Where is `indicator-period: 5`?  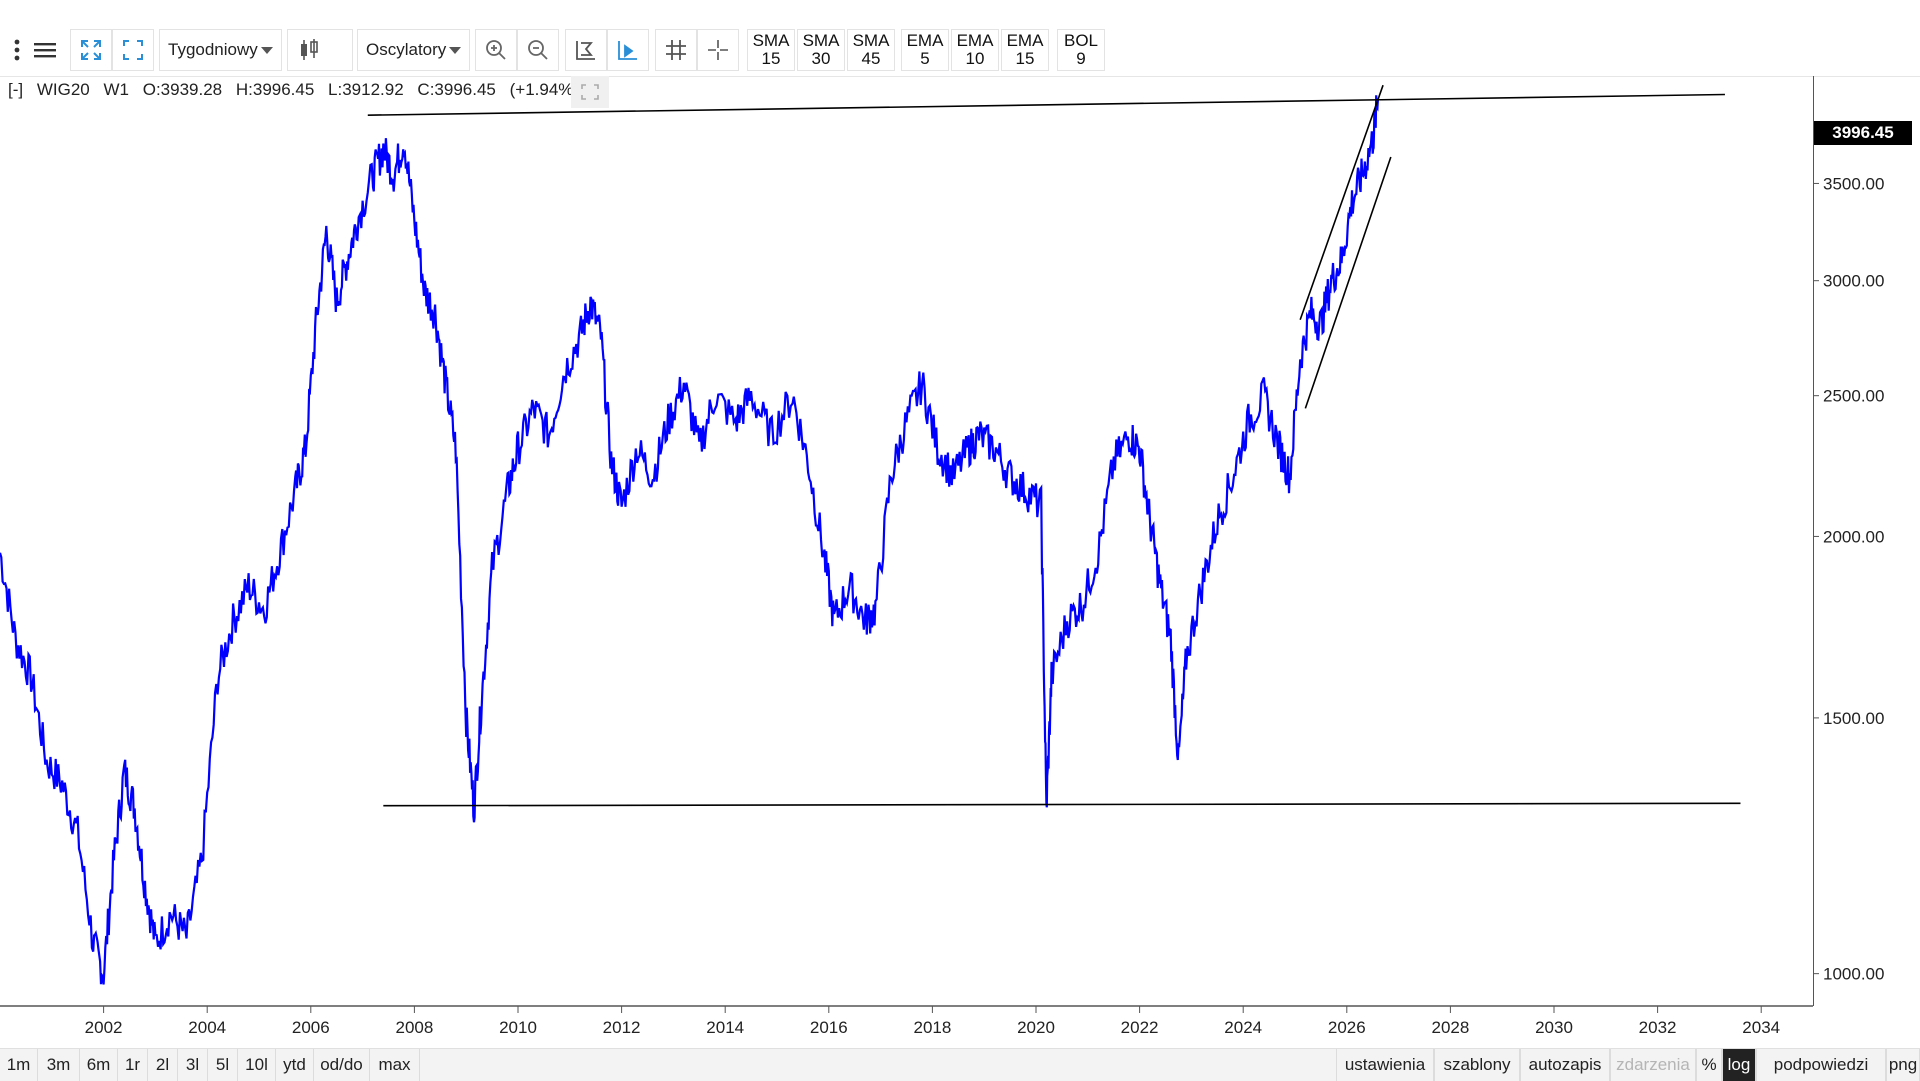
indicator-period: 5 is located at coordinates (925, 58).